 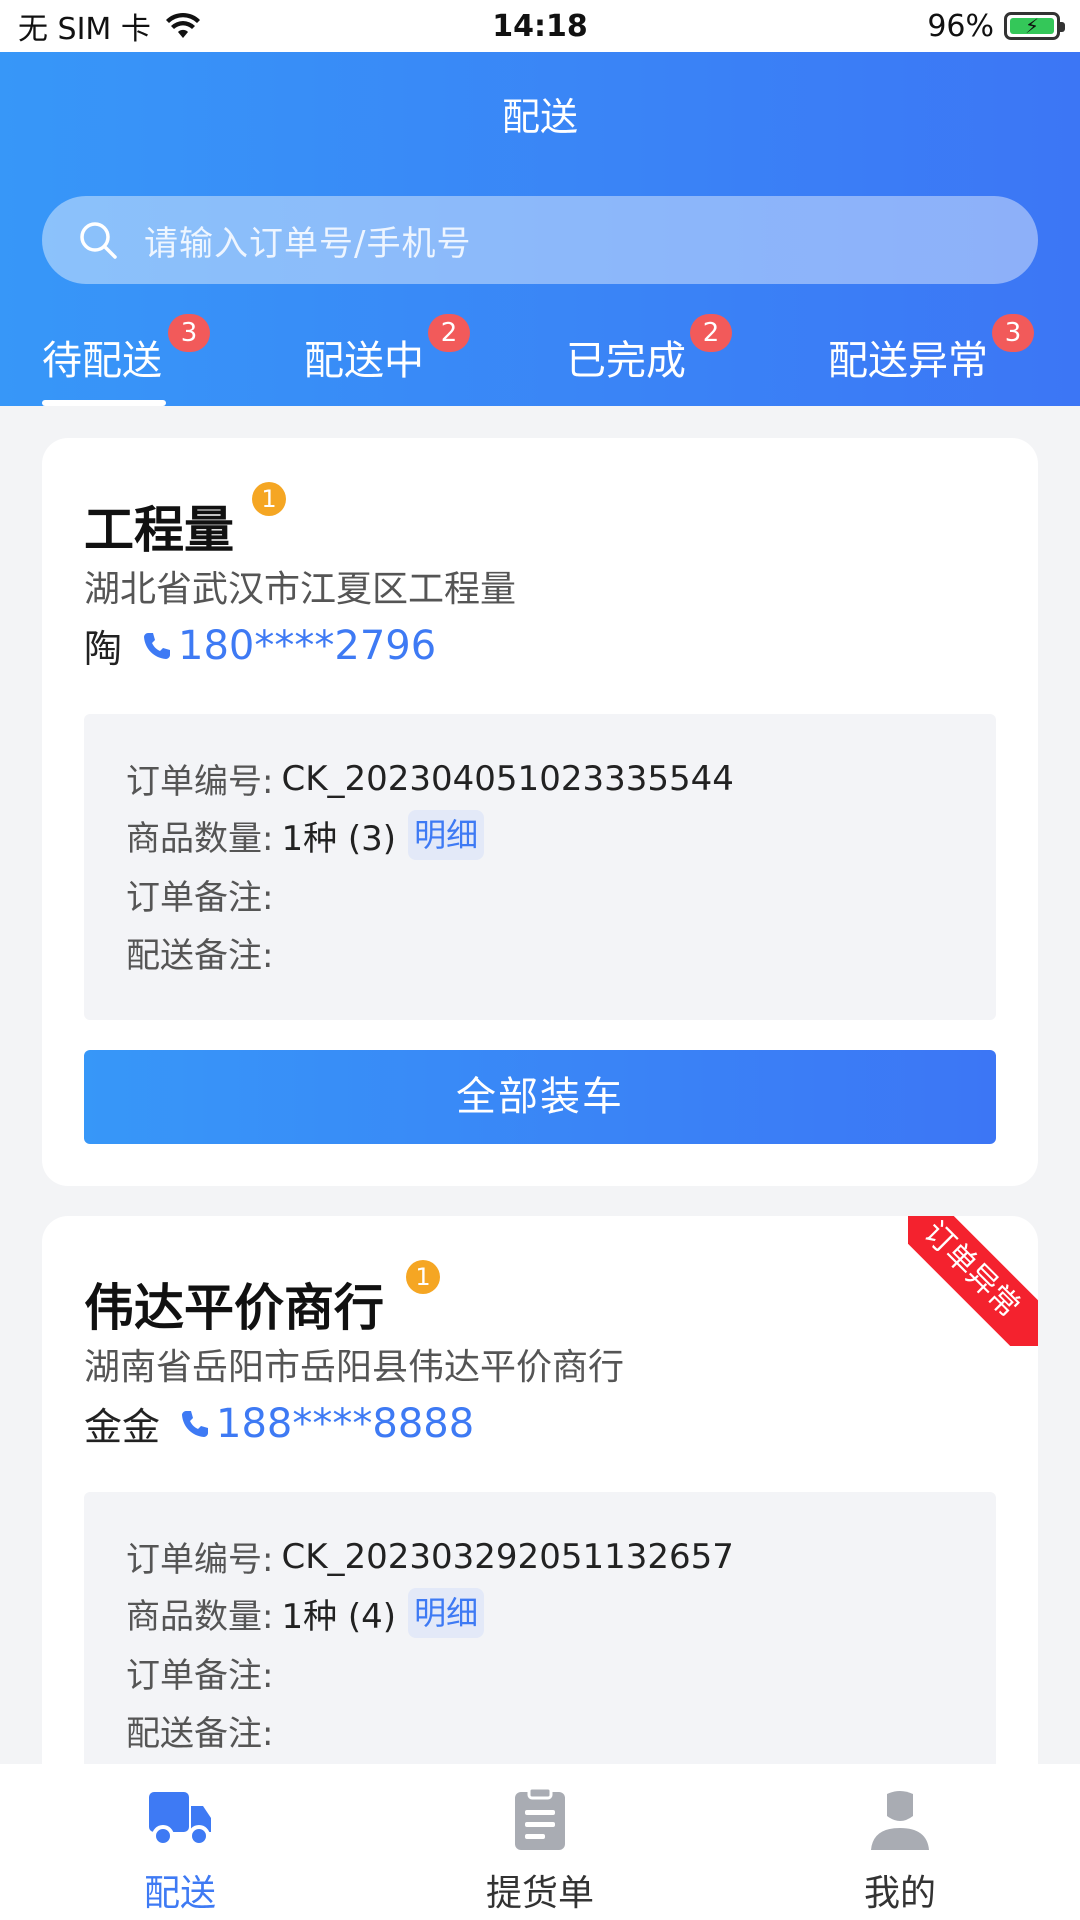 What do you see at coordinates (540, 1818) in the screenshot?
I see `clipboard-icon` at bounding box center [540, 1818].